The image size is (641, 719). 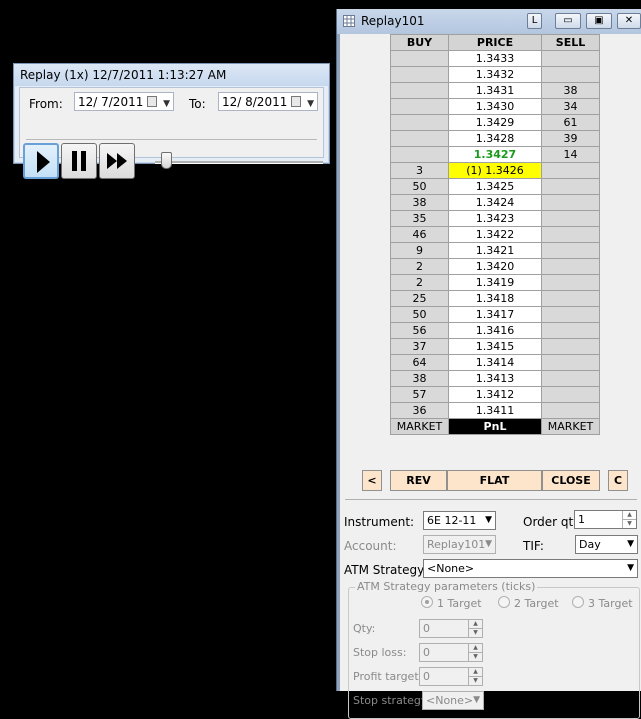 I want to click on cancel-orders-button: C, so click(x=618, y=480).